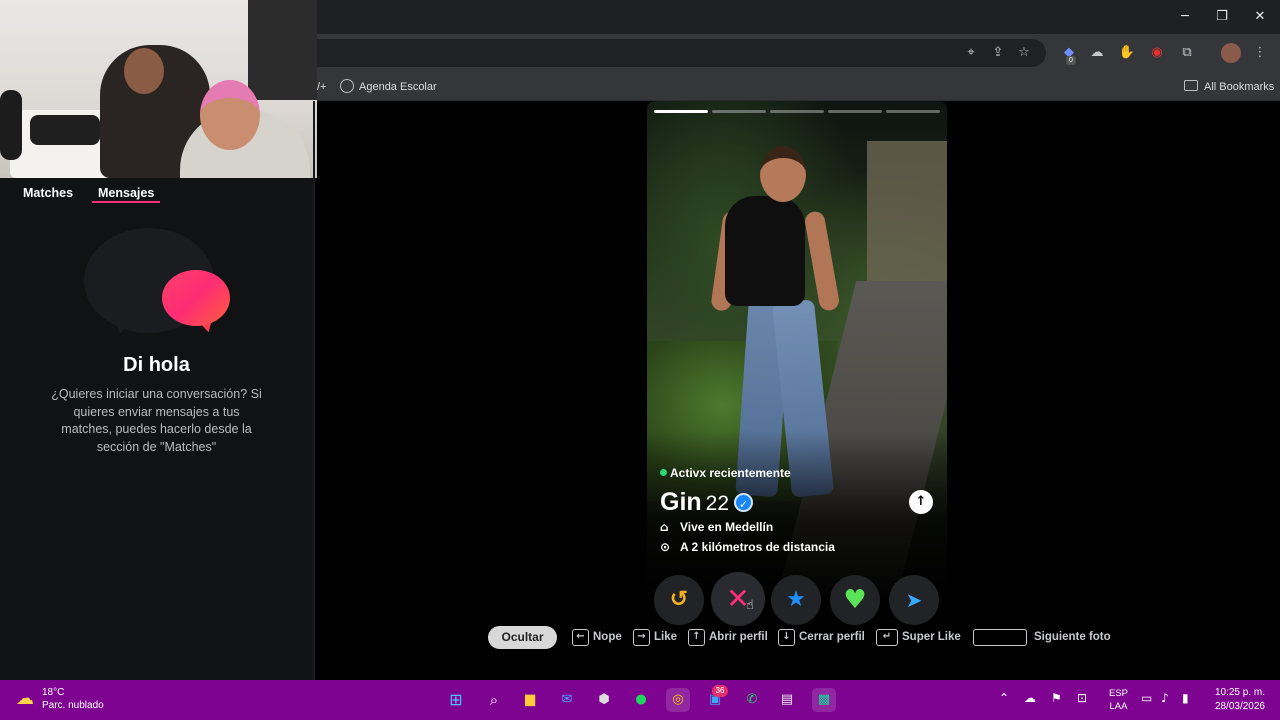 The image size is (1280, 720). What do you see at coordinates (673, 53) in the screenshot?
I see `address-bar: ⌖ ⇪ ☆` at bounding box center [673, 53].